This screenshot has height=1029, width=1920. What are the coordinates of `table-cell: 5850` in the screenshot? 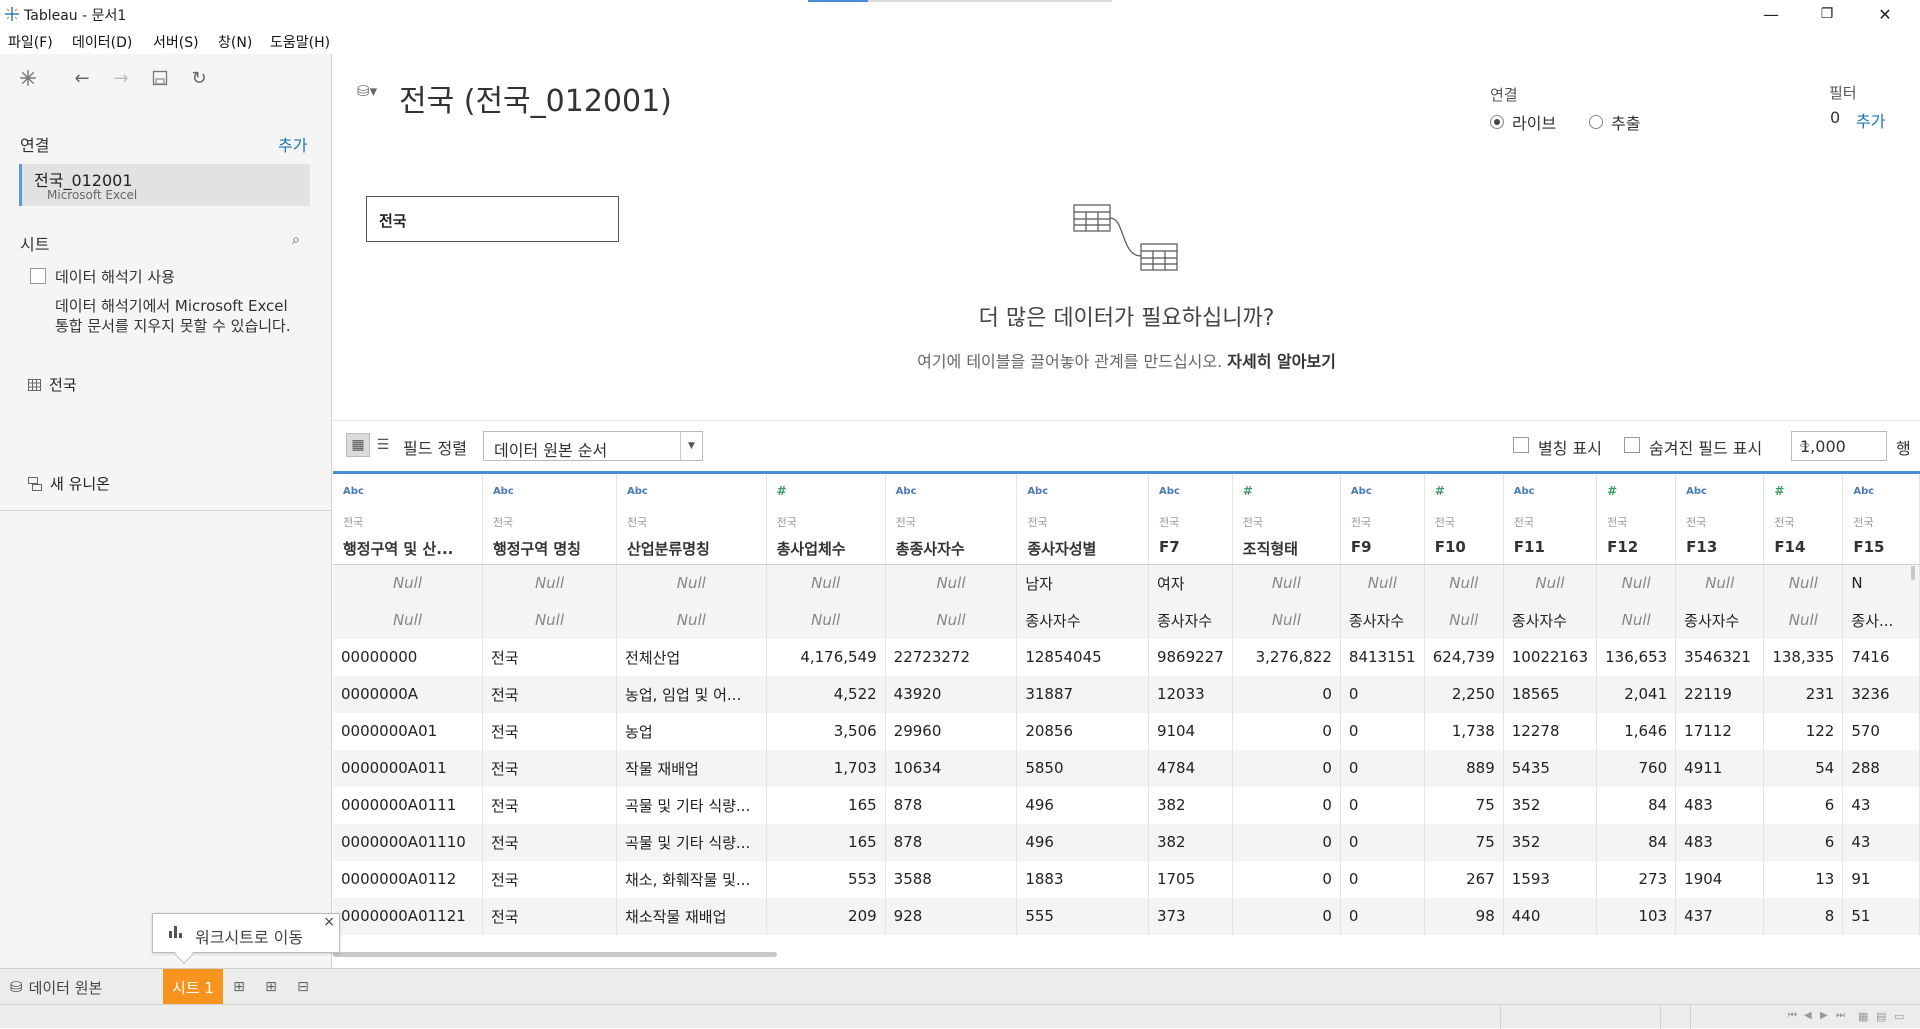 It's located at (1082, 768).